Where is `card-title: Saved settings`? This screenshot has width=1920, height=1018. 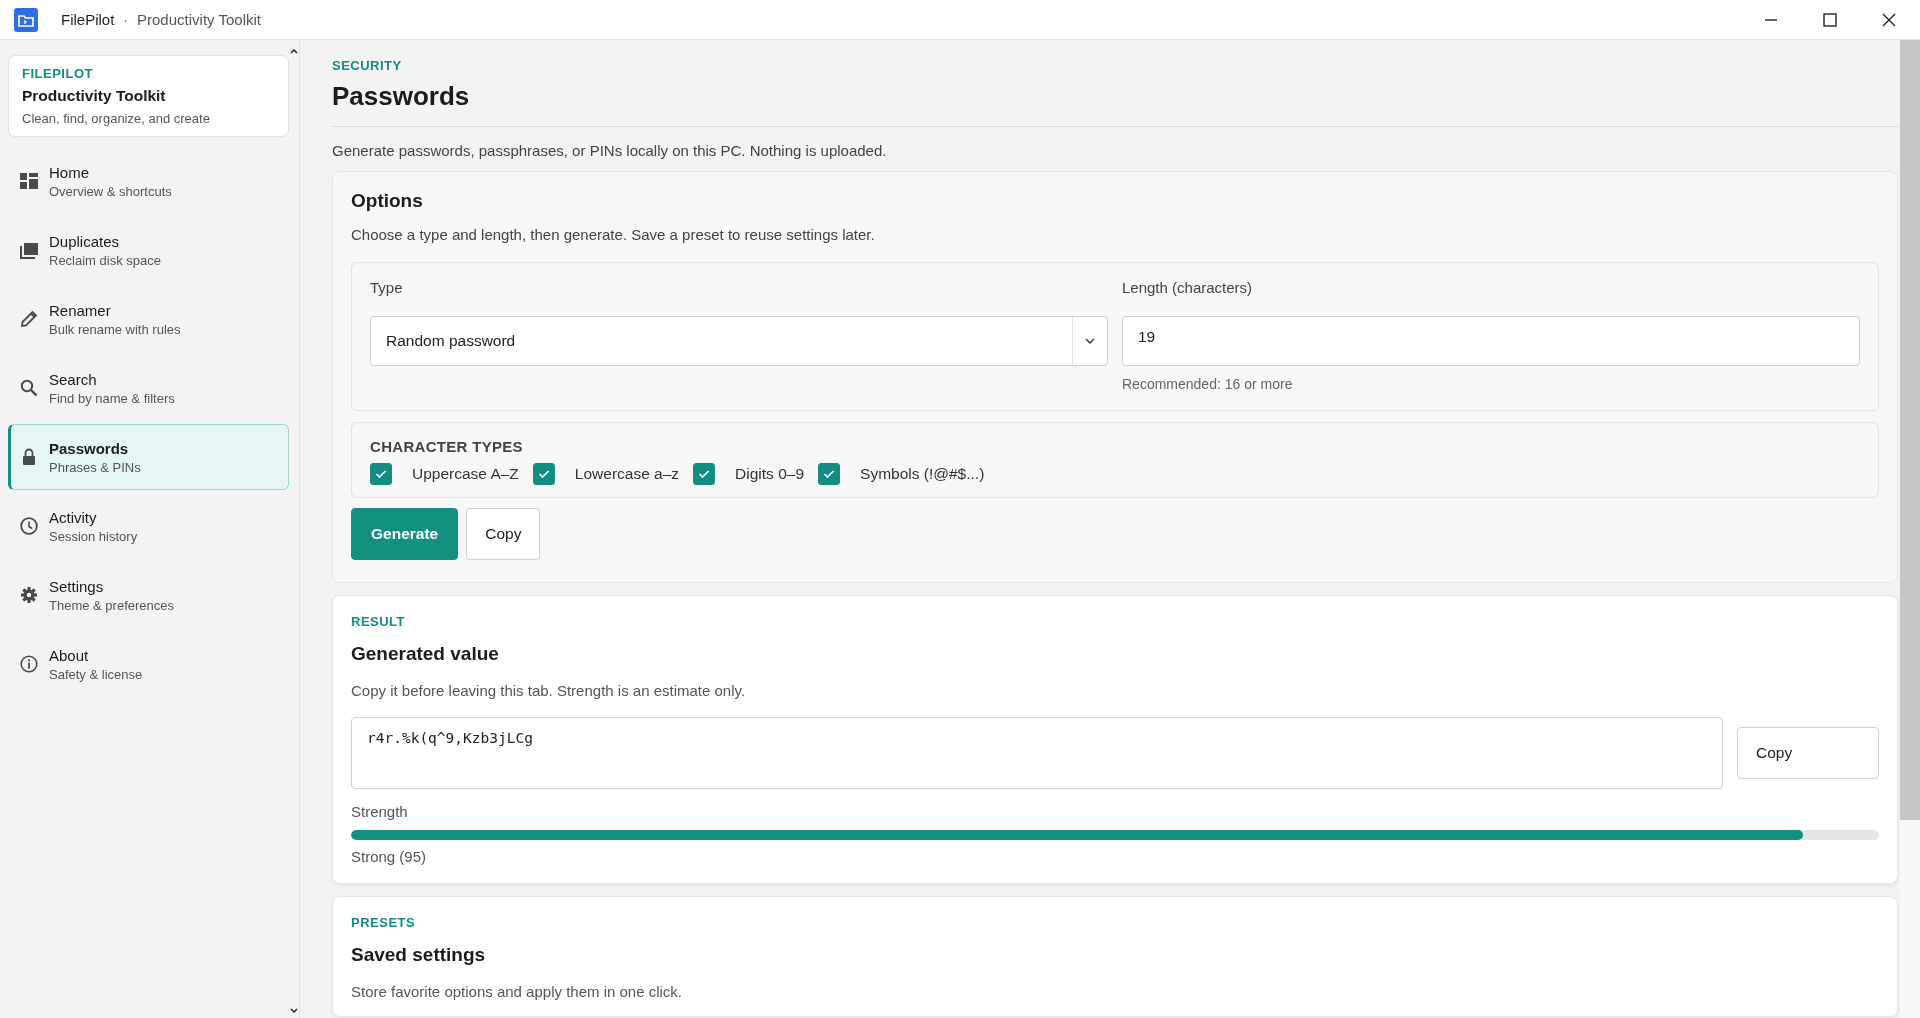 card-title: Saved settings is located at coordinates (419, 955).